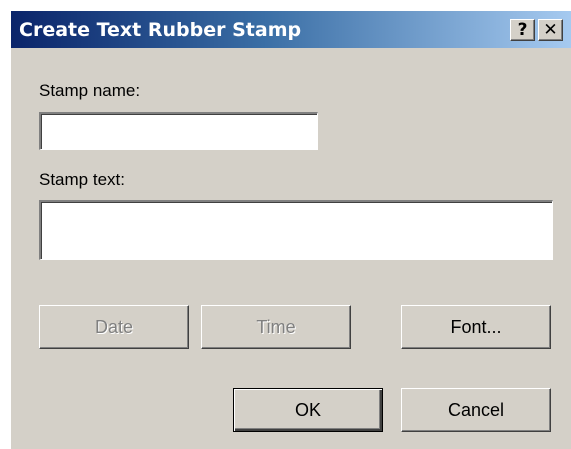 The height and width of the screenshot is (449, 571). What do you see at coordinates (160, 30) in the screenshot?
I see `dialog-title: Create Text Rubber Stamp` at bounding box center [160, 30].